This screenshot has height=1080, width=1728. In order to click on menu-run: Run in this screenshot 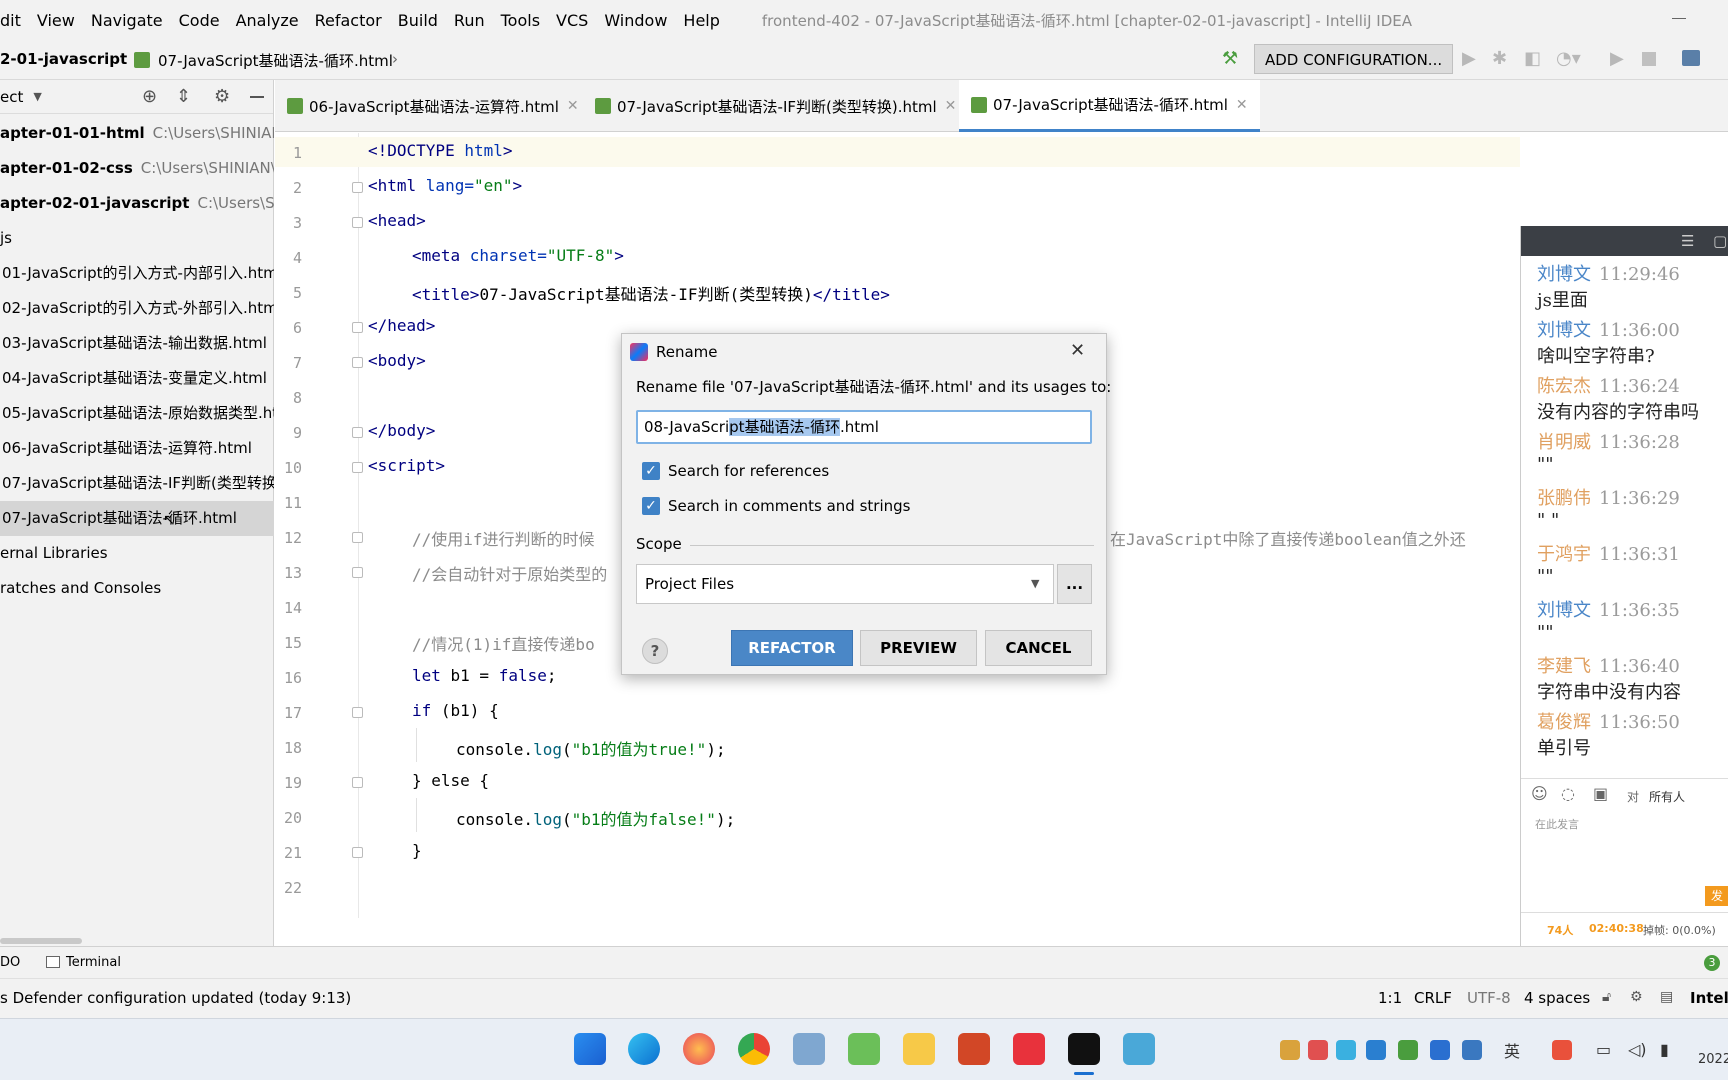, I will do `click(469, 20)`.